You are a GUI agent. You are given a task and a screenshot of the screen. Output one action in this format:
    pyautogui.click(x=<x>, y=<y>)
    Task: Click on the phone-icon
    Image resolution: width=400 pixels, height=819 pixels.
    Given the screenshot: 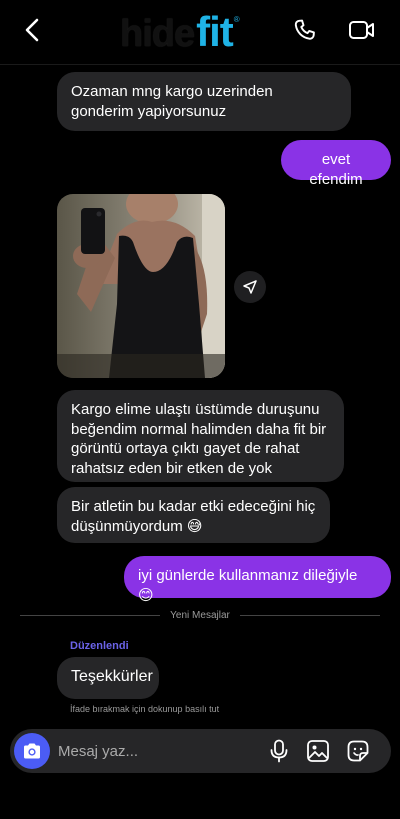 What is the action you would take?
    pyautogui.click(x=304, y=29)
    